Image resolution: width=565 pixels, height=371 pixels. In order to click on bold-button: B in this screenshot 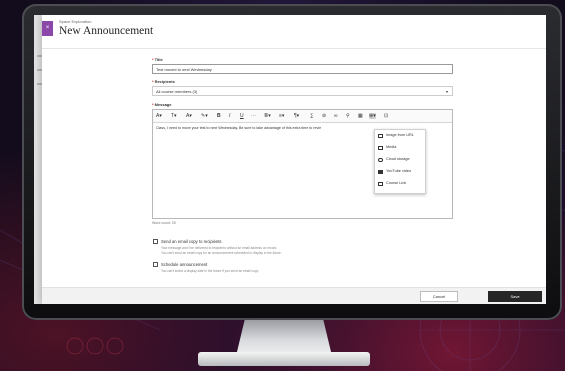, I will do `click(219, 116)`.